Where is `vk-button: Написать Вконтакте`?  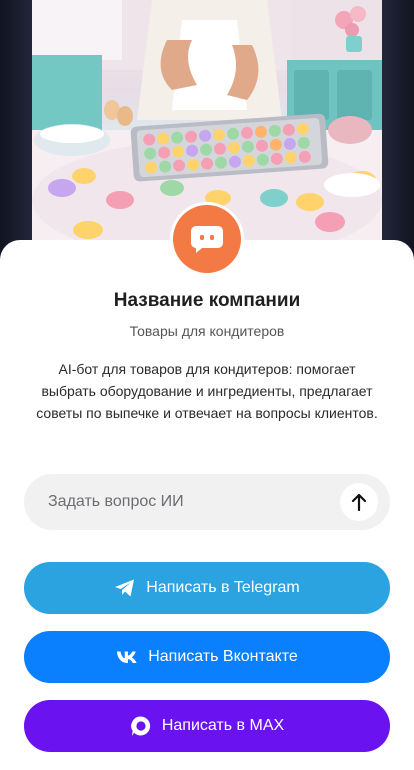
vk-button: Написать Вконтакте is located at coordinates (207, 657).